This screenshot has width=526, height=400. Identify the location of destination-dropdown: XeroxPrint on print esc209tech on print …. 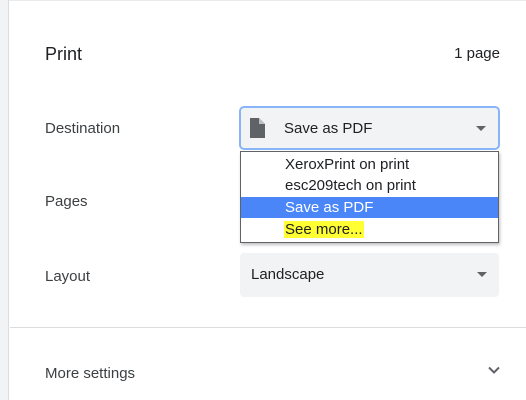
(369, 197).